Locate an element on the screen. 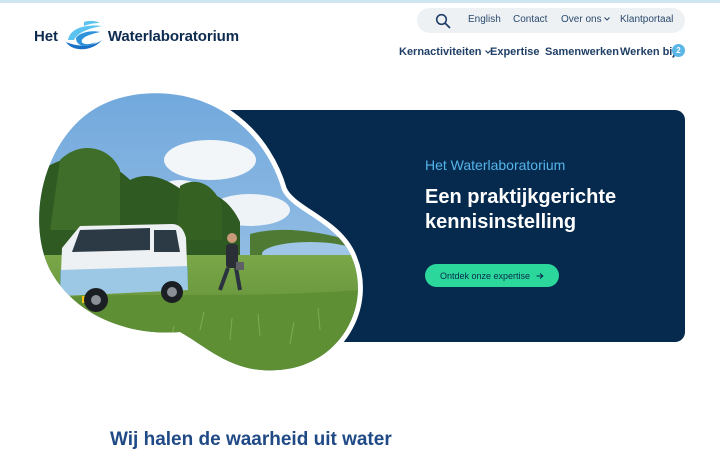 The height and width of the screenshot is (450, 720). utility-link-english: English is located at coordinates (484, 19).